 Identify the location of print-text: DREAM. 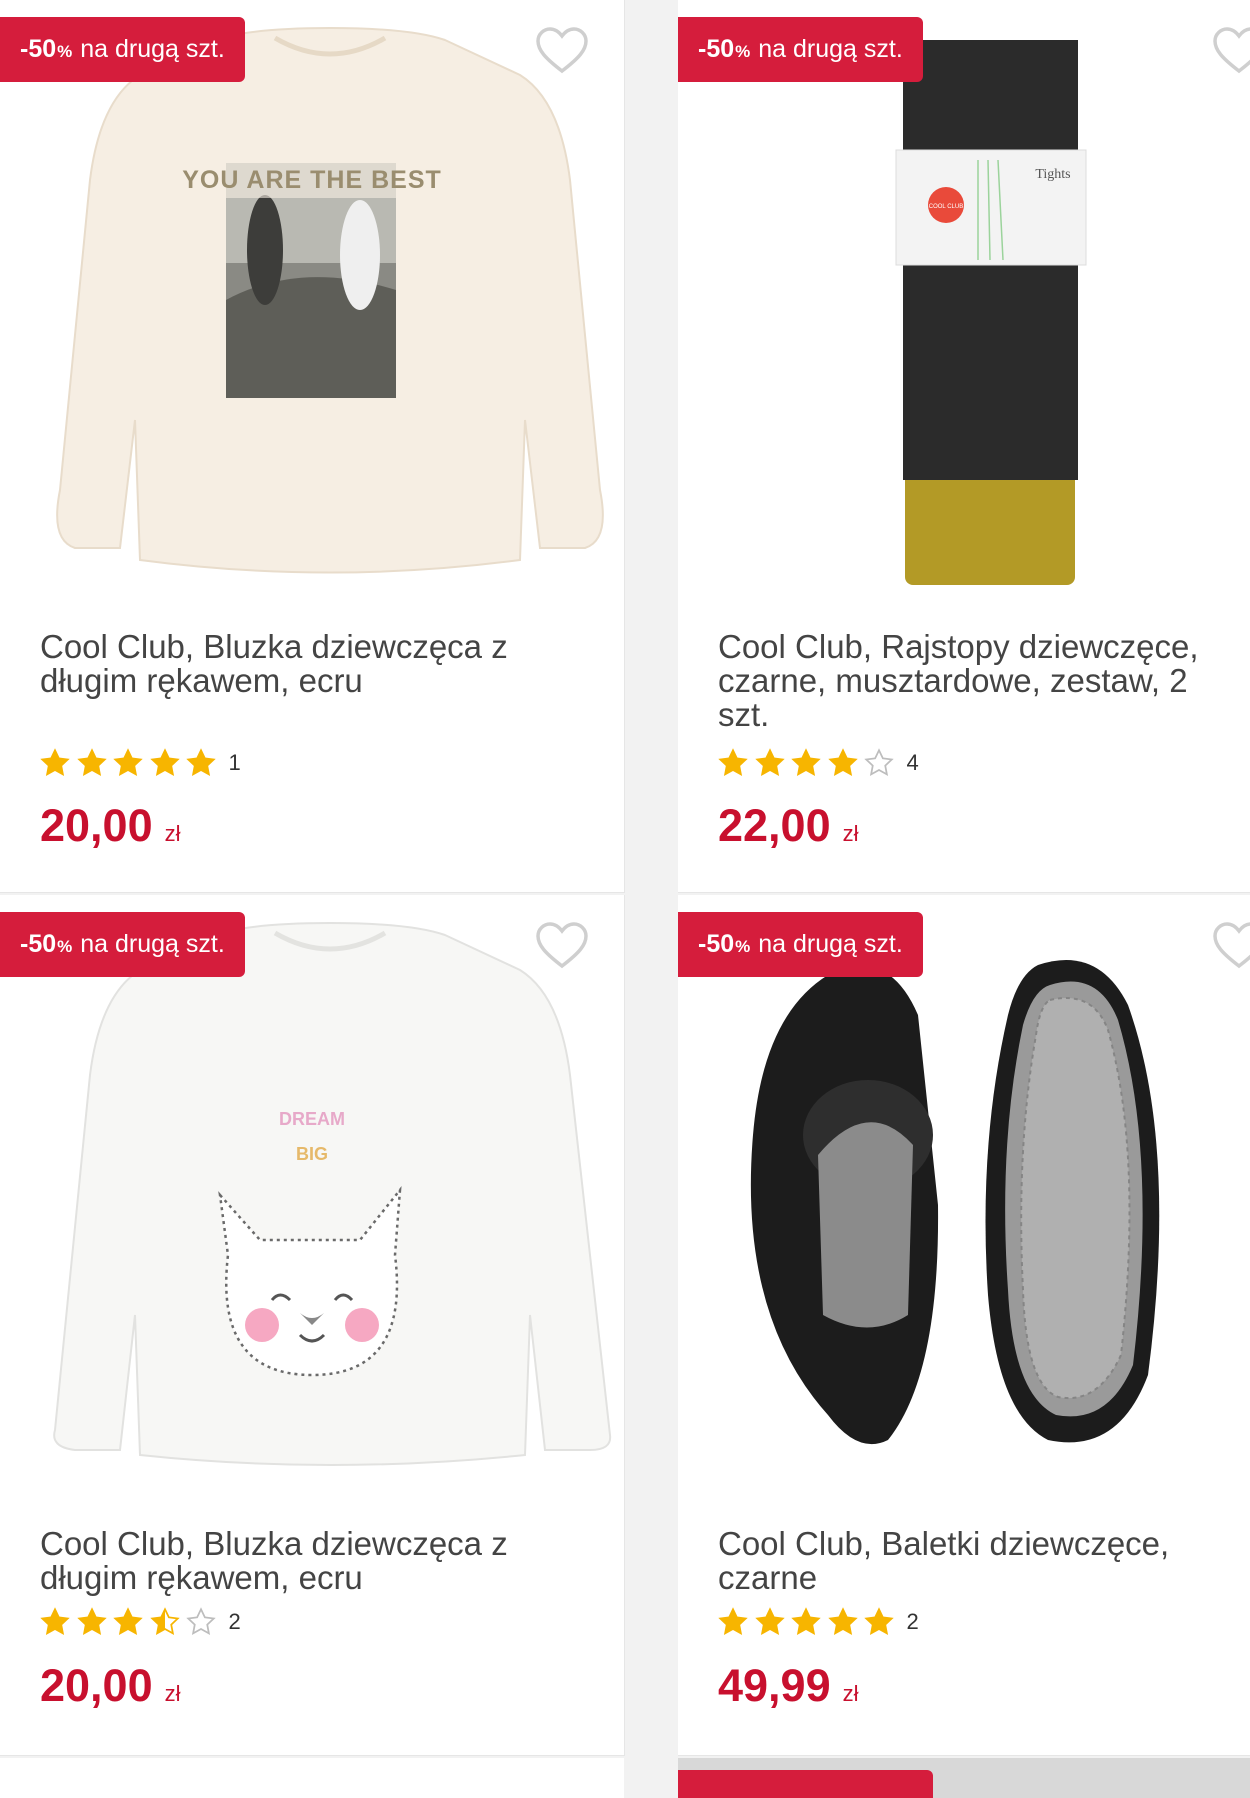
(312, 1119).